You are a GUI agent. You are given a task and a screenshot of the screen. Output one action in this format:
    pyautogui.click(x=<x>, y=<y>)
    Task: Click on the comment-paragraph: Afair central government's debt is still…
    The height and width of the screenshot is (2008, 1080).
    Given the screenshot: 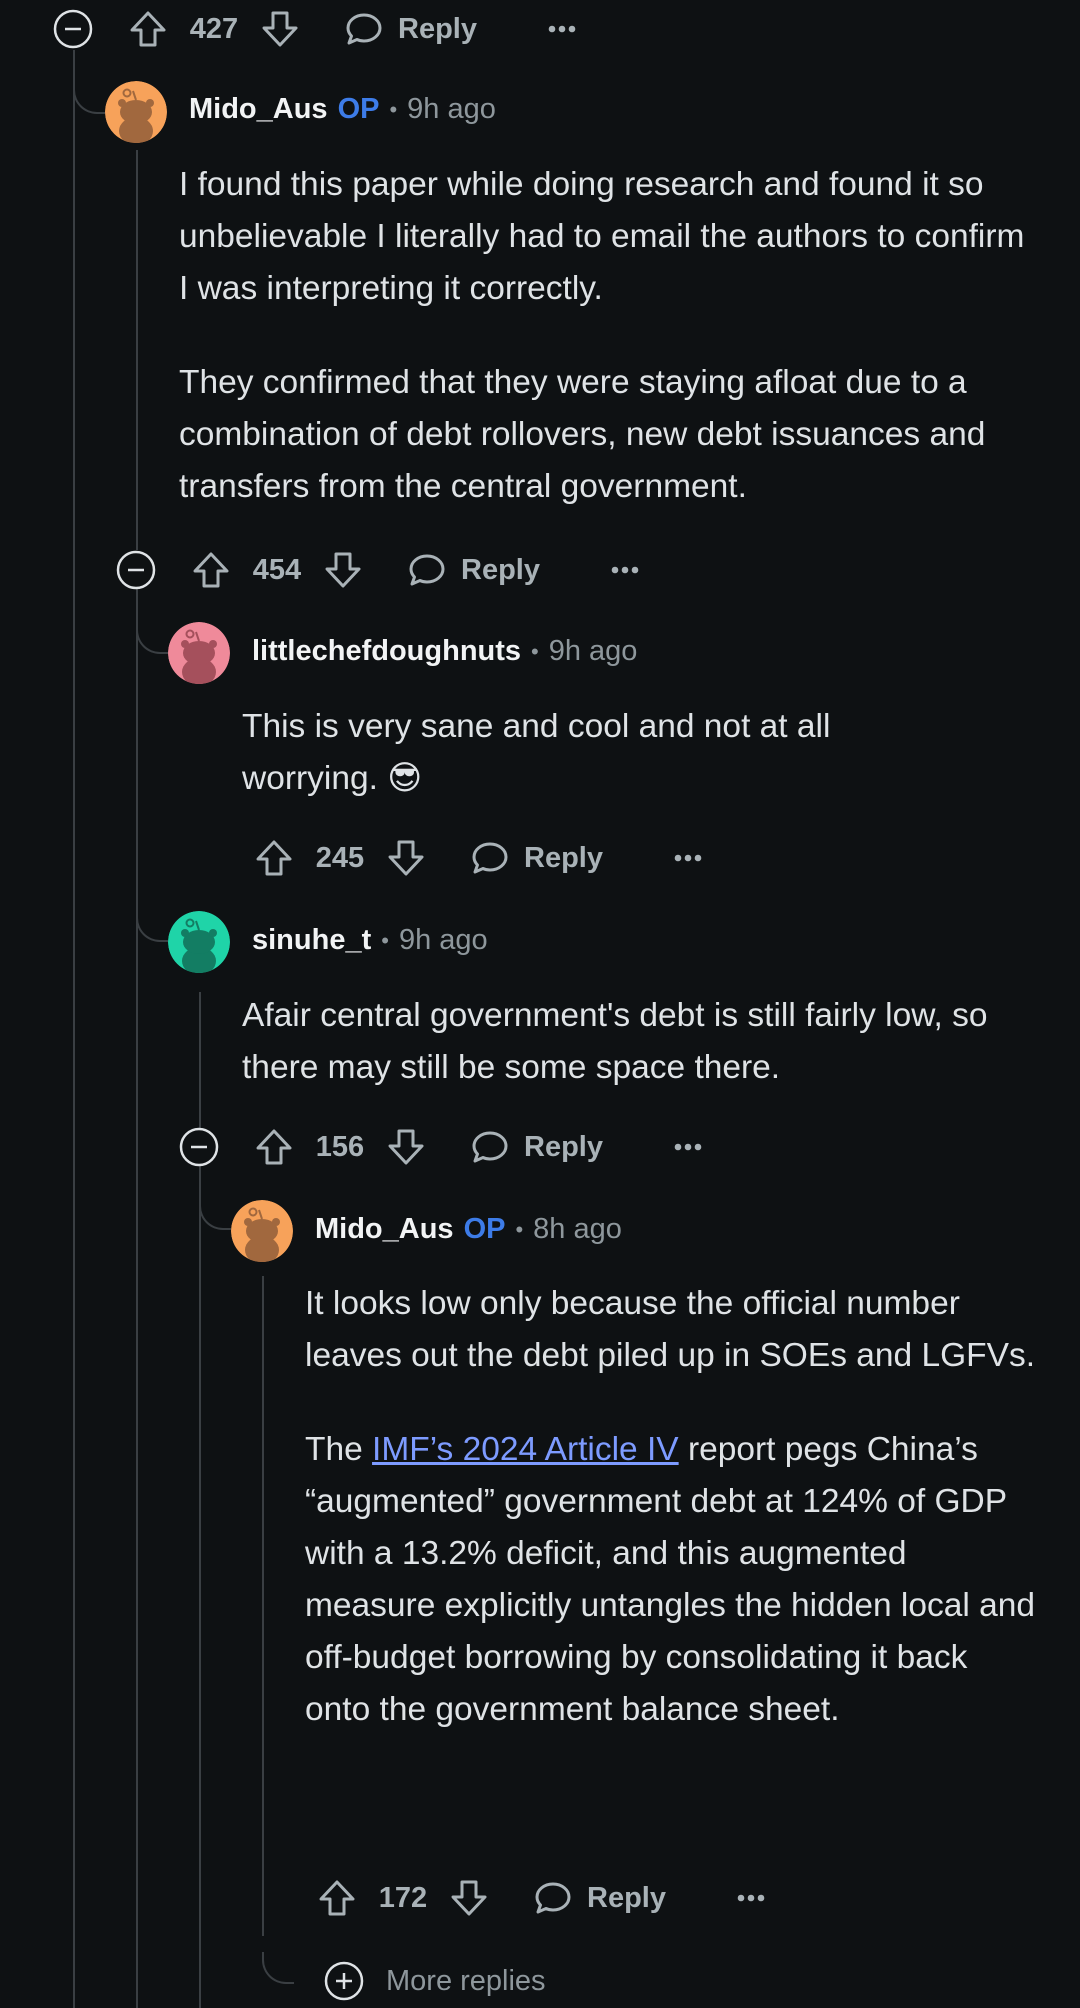 What is the action you would take?
    pyautogui.click(x=615, y=1041)
    